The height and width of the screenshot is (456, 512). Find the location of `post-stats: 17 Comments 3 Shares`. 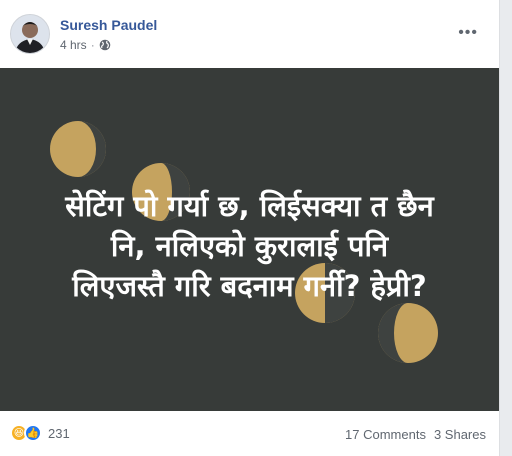

post-stats: 17 Comments 3 Shares is located at coordinates (415, 434).